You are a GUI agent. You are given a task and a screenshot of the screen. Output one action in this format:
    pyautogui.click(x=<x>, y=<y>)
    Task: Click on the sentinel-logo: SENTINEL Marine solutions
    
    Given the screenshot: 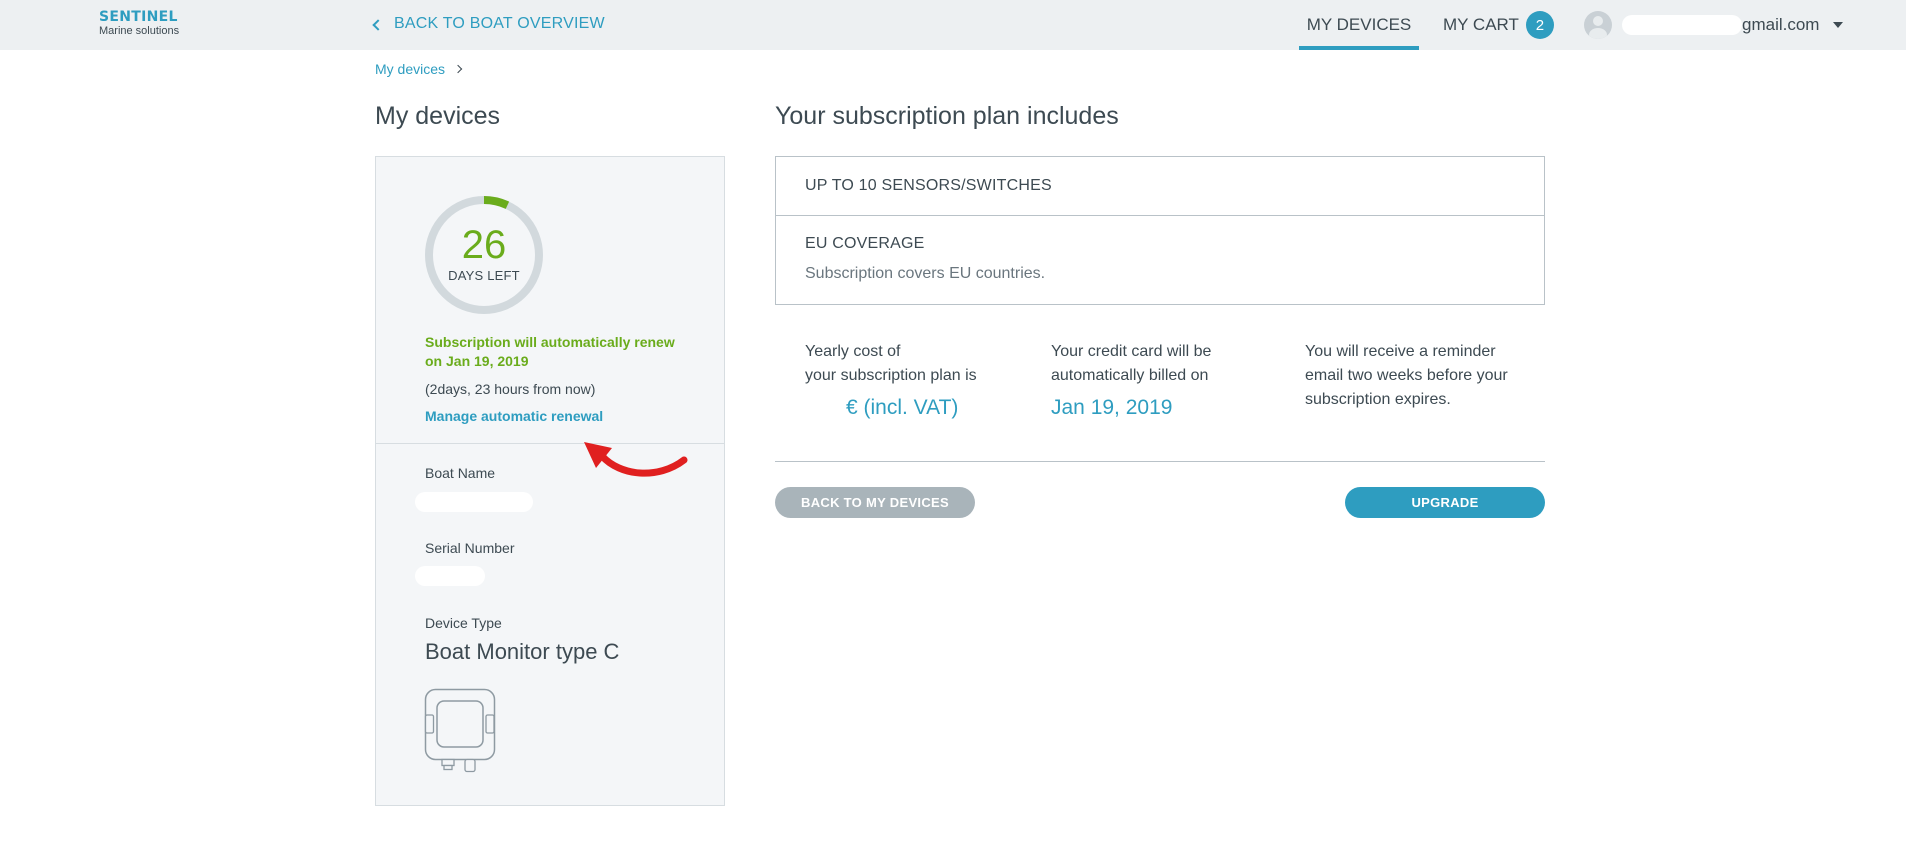 What is the action you would take?
    pyautogui.click(x=139, y=23)
    